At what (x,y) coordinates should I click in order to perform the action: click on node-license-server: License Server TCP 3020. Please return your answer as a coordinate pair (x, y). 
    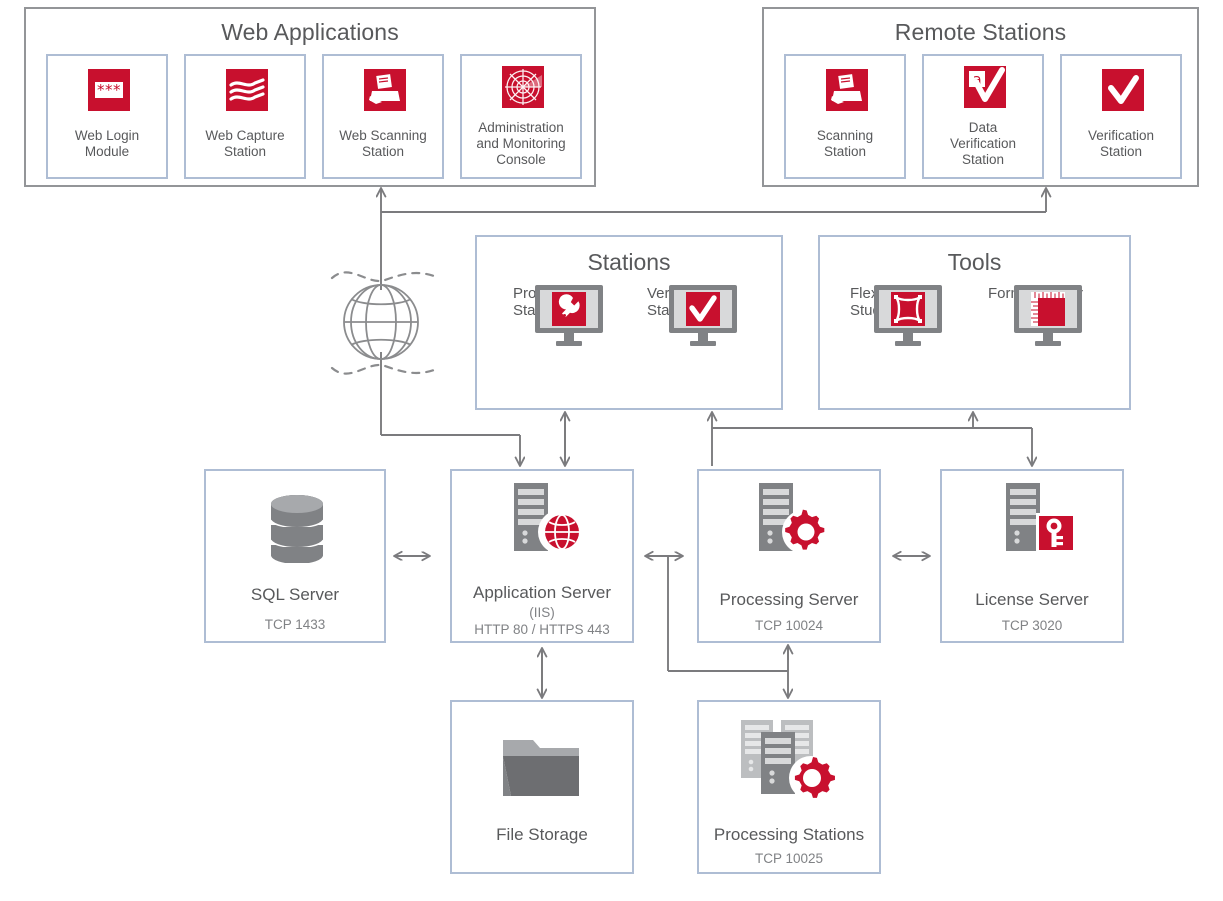
    Looking at the image, I should click on (1032, 556).